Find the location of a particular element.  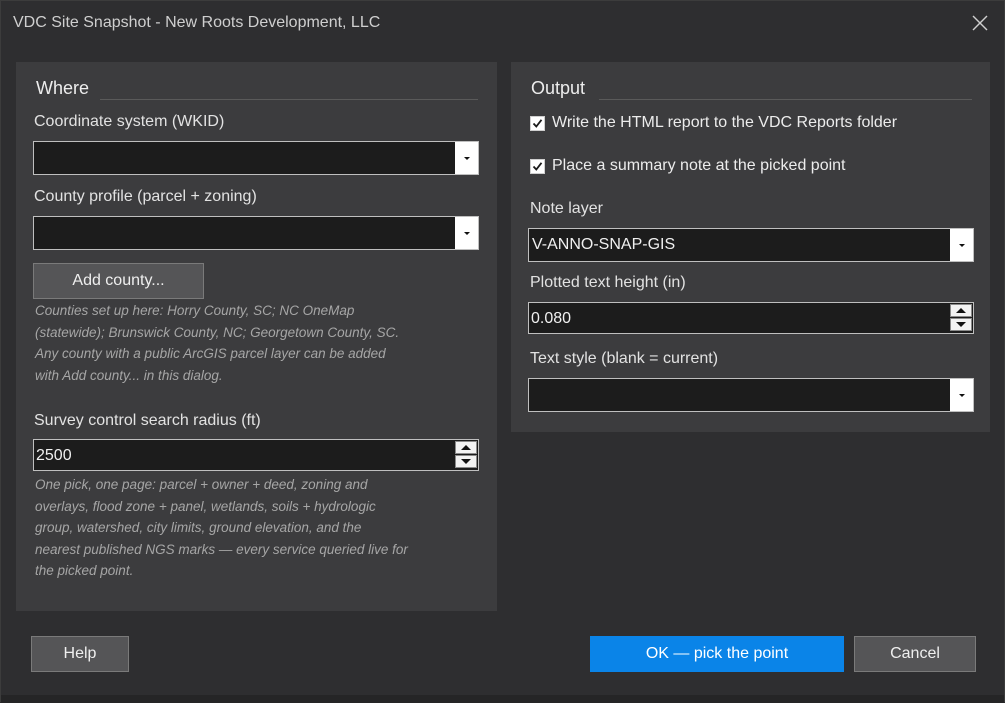

county-profile-label: County profile (parcel + zoning) is located at coordinates (145, 196).